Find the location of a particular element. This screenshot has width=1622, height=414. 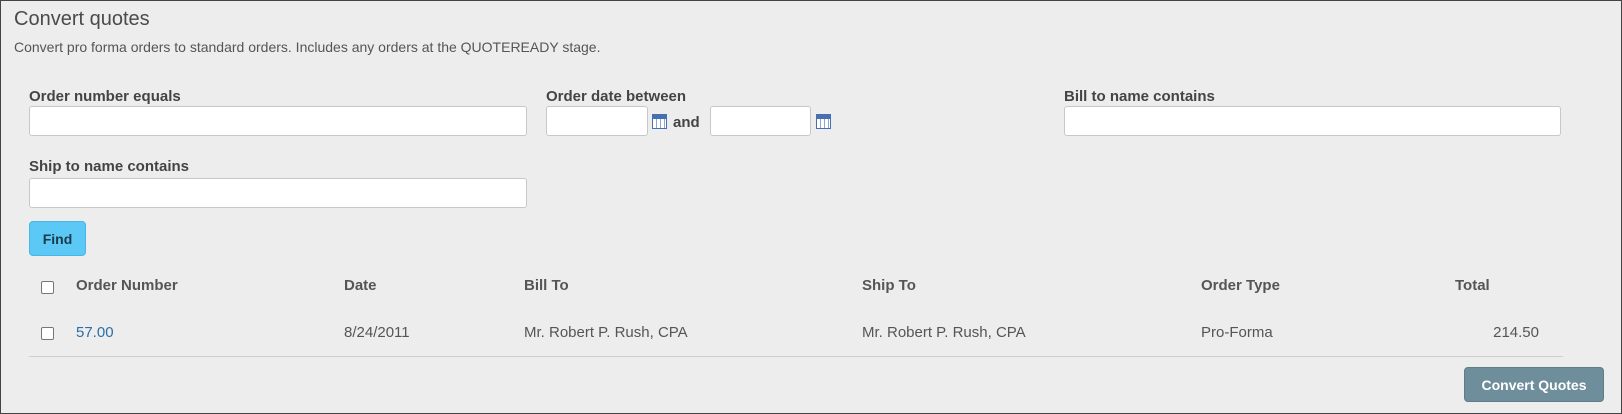

date-and-label: and is located at coordinates (686, 122).